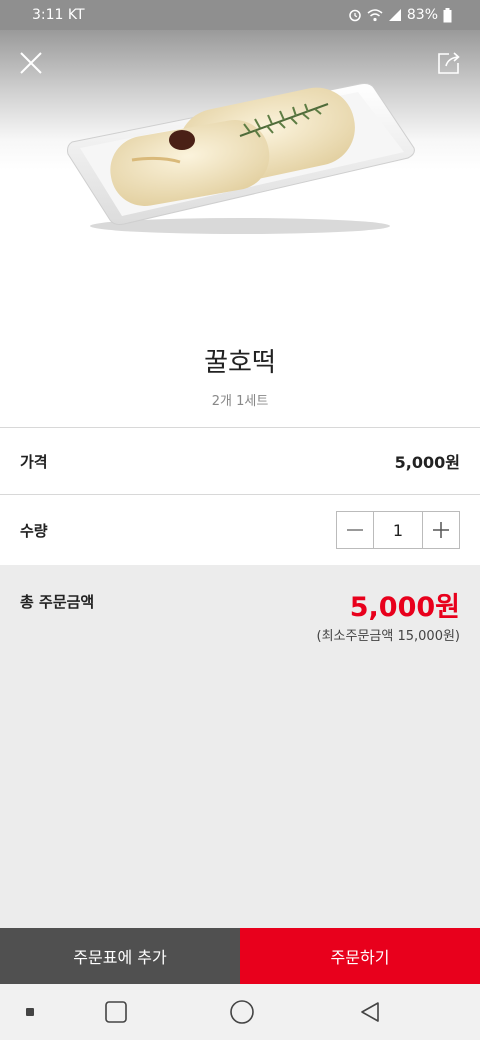 The image size is (480, 1040). I want to click on status-right: 83%, so click(400, 15).